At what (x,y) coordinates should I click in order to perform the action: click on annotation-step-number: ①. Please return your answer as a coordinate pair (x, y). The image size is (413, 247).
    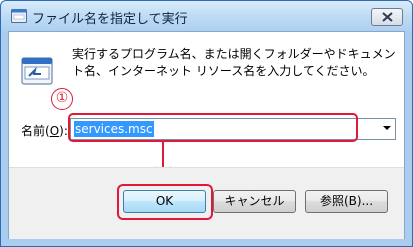
    Looking at the image, I should click on (62, 99).